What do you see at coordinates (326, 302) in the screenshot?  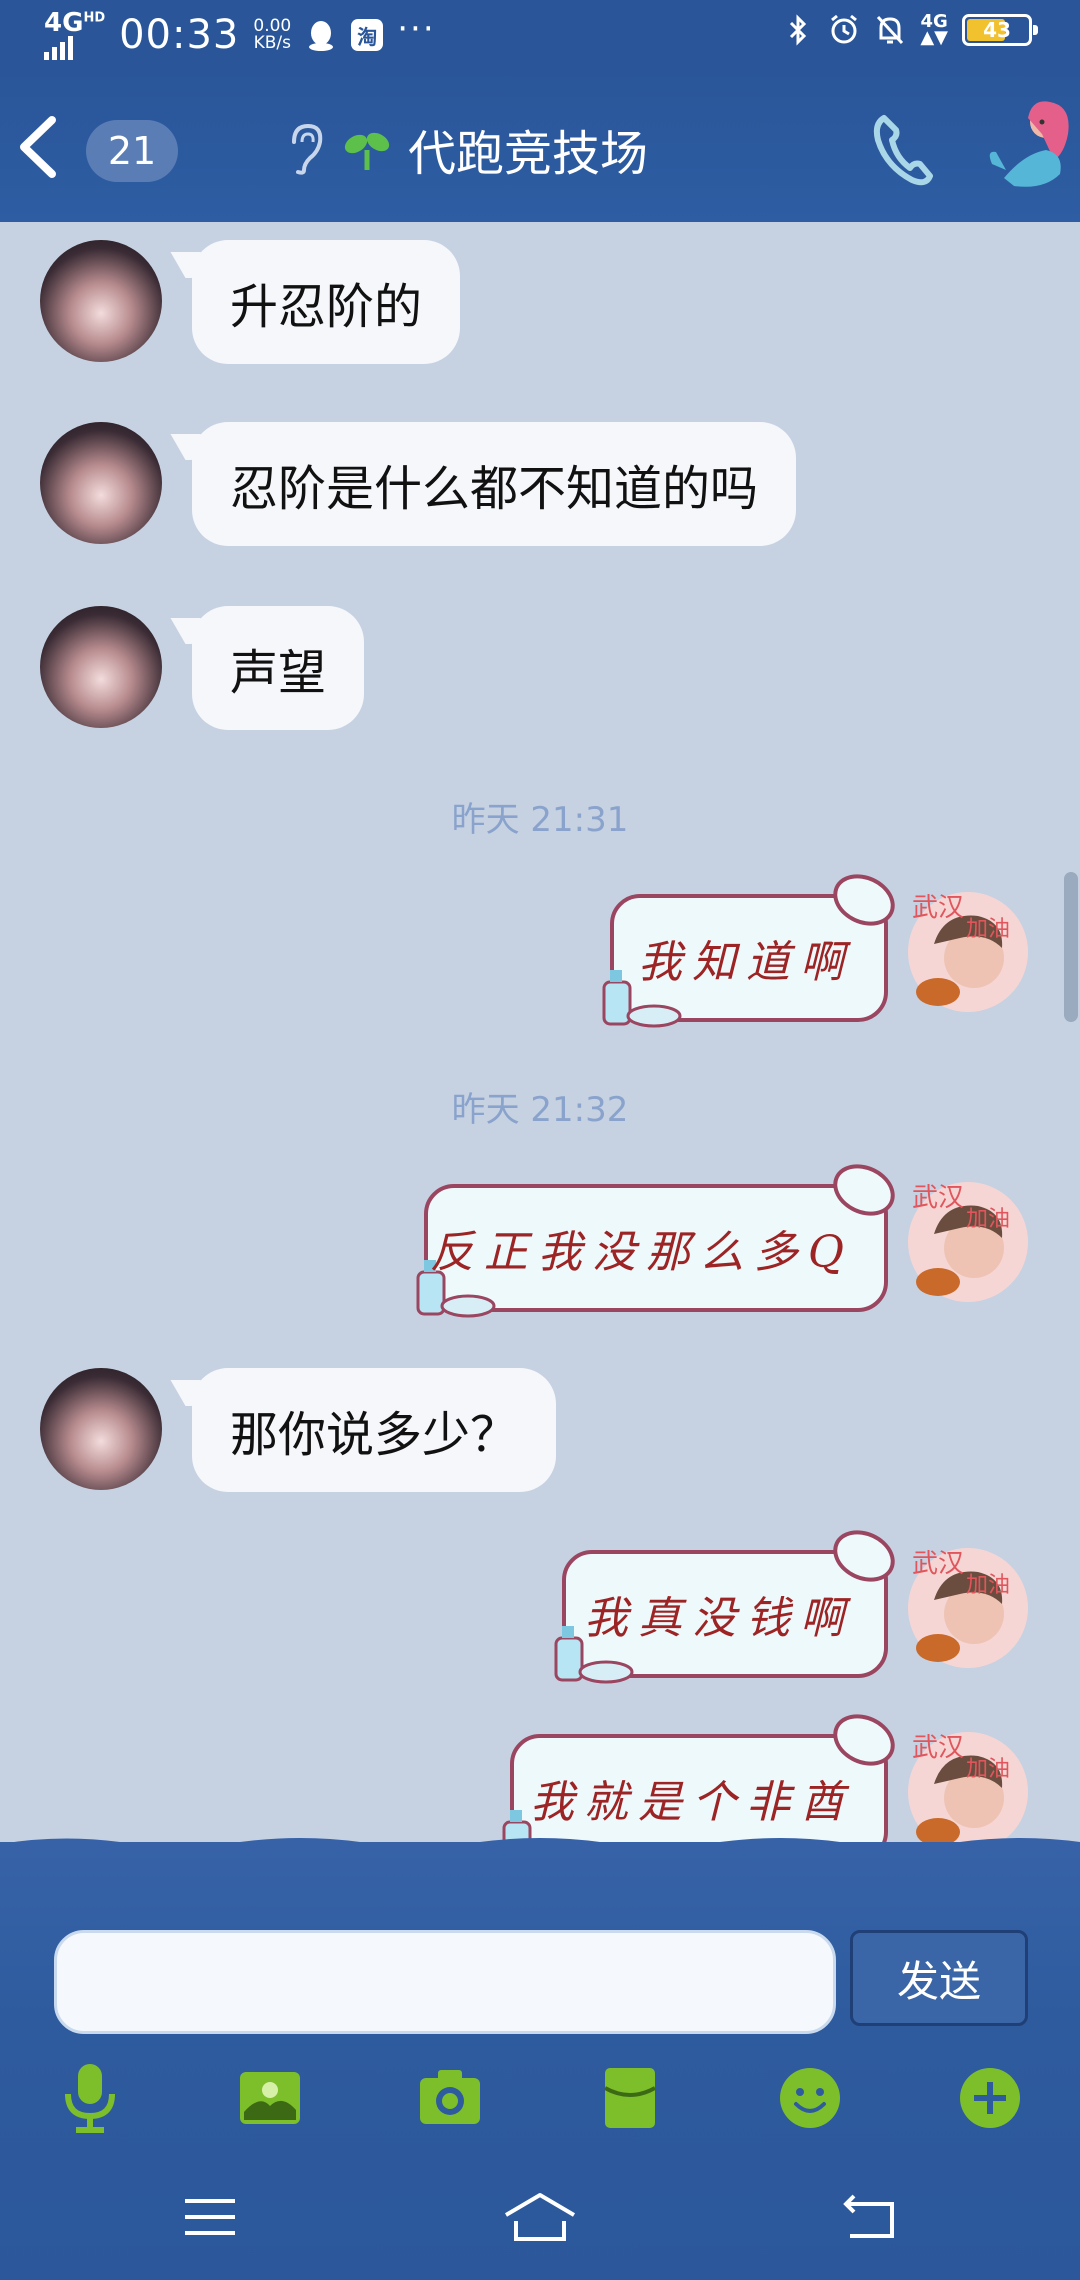 I see `message-bubble-incoming: 升忍阶的` at bounding box center [326, 302].